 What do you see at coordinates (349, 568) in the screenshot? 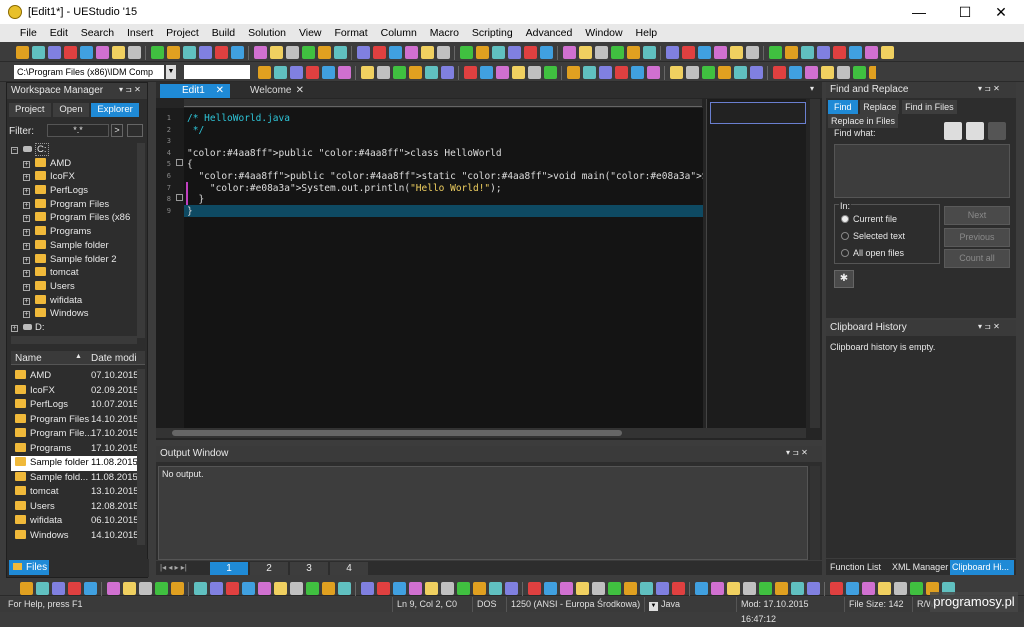
I see `page-tab-4: 4` at bounding box center [349, 568].